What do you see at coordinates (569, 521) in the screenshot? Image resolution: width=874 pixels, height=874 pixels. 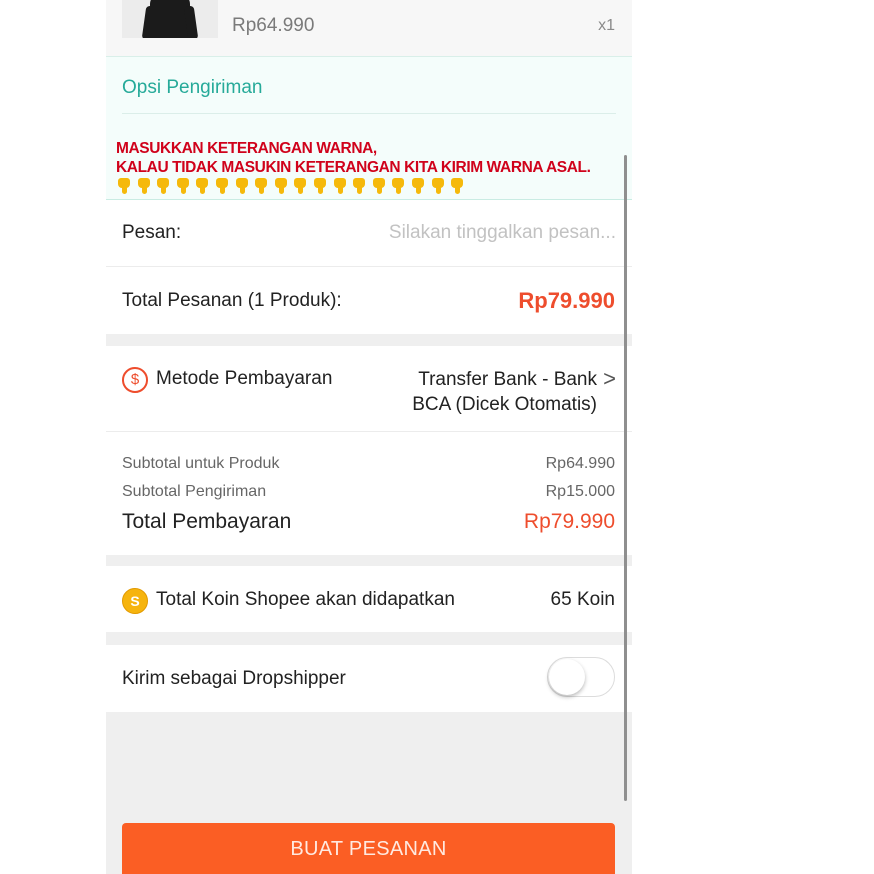 I see `total-payment-value: Rp79.990` at bounding box center [569, 521].